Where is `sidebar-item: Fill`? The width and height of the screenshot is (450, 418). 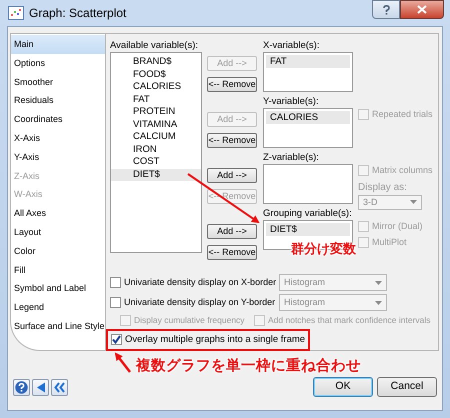 sidebar-item: Fill is located at coordinates (58, 270).